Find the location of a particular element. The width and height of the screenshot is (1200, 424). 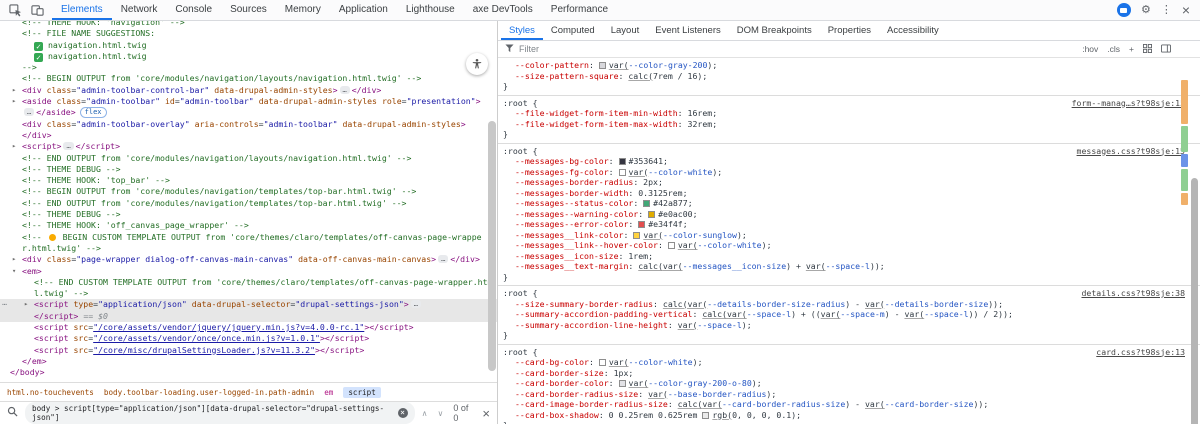

sidebar-tab-layout: Layout is located at coordinates (625, 30).